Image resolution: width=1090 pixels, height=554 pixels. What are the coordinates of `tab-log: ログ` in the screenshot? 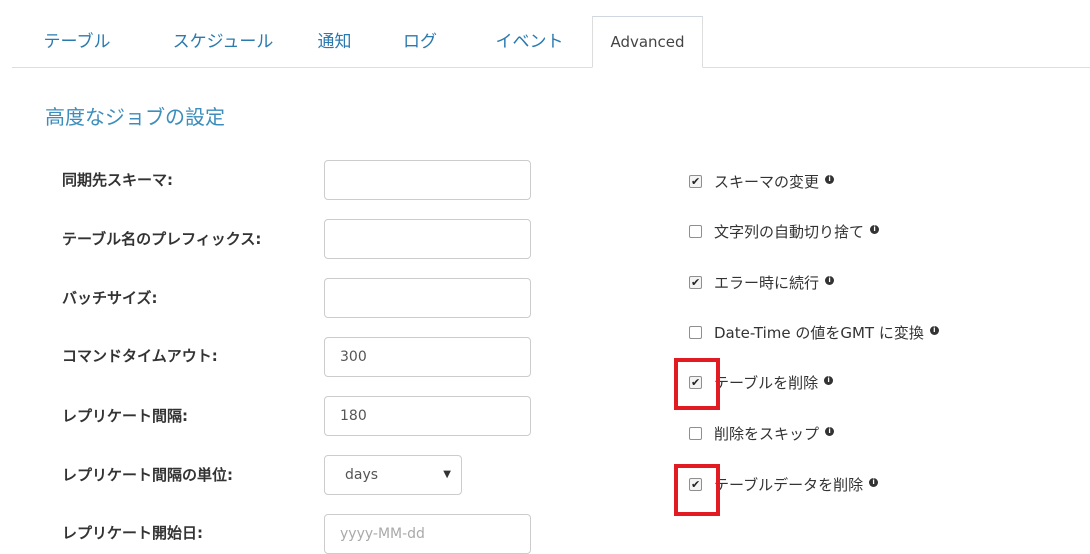 It's located at (420, 41).